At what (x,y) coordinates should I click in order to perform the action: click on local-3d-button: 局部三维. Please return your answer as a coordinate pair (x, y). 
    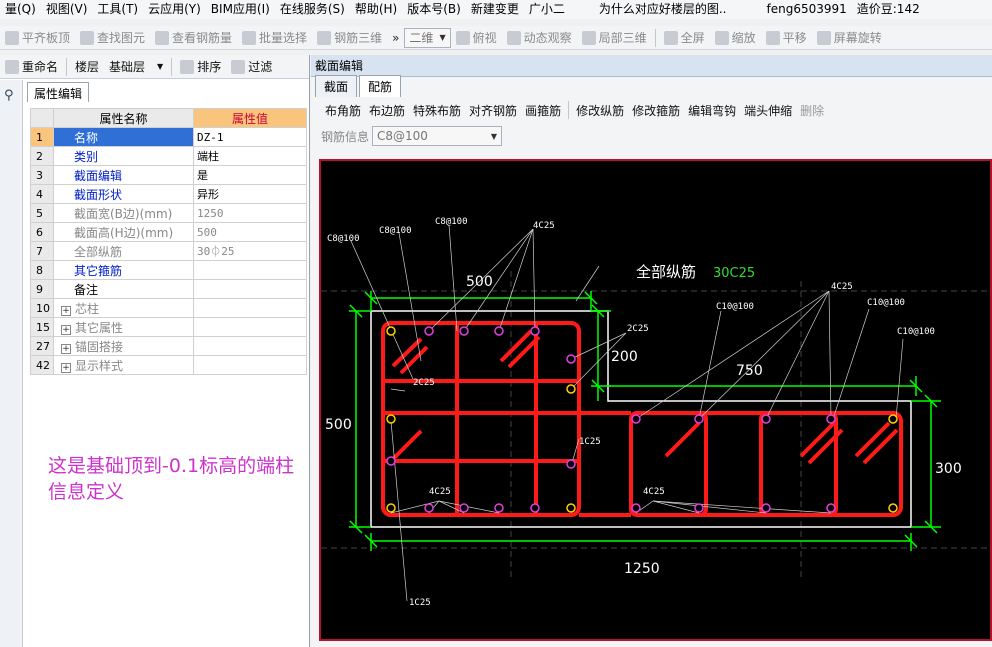
    Looking at the image, I should click on (614, 38).